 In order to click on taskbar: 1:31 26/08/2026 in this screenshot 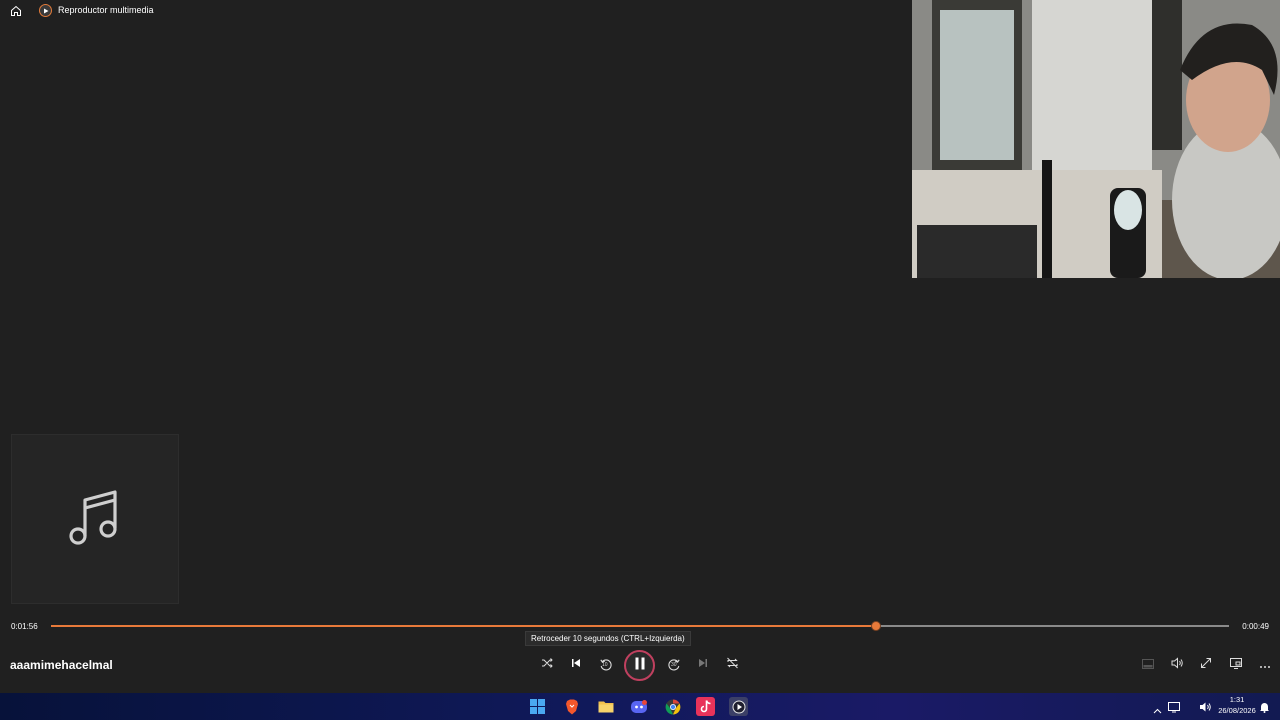, I will do `click(640, 706)`.